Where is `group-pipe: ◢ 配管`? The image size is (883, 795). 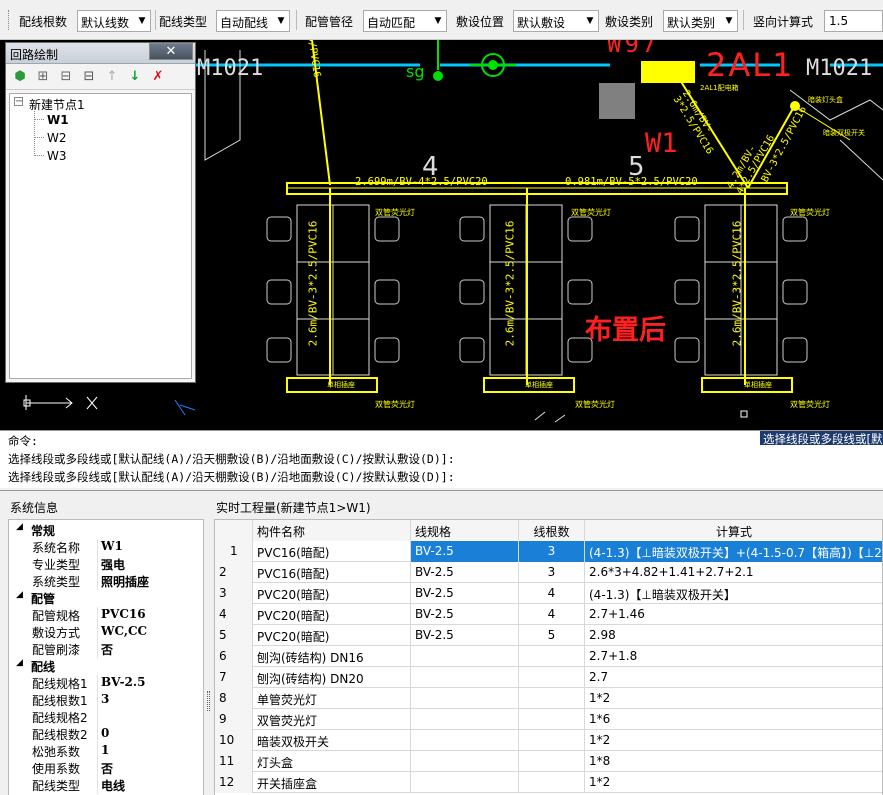
group-pipe: ◢ 配管 is located at coordinates (106, 598).